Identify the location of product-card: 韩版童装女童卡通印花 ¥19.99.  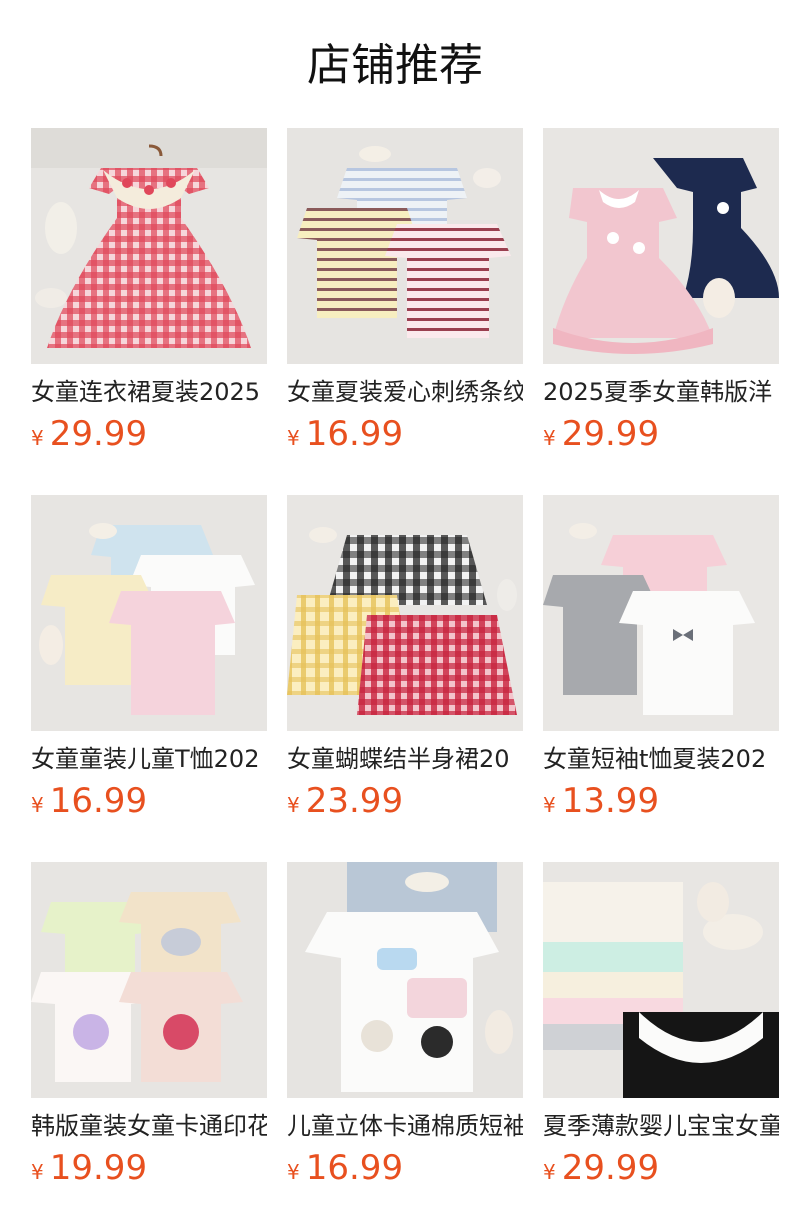
(149, 1027).